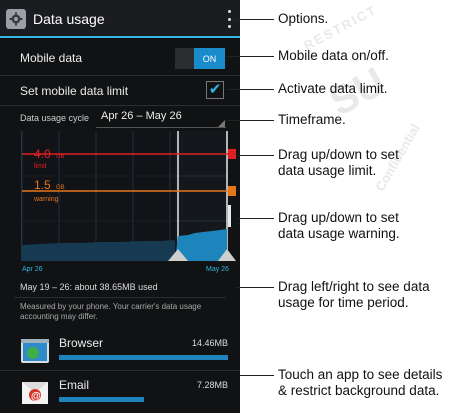  Describe the element at coordinates (303, 18) in the screenshot. I see `callout-options: Options.` at that location.